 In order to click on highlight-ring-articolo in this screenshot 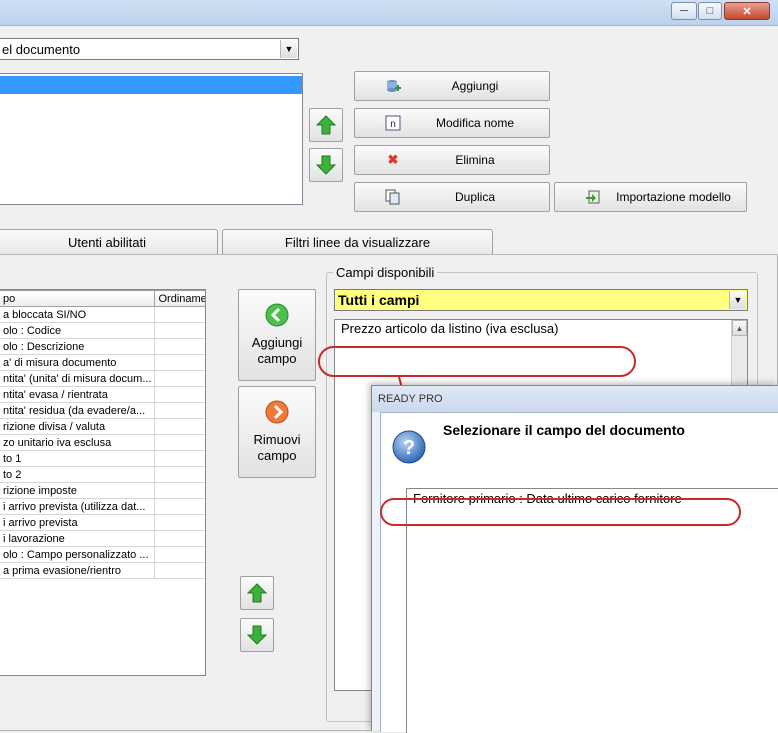, I will do `click(477, 361)`.